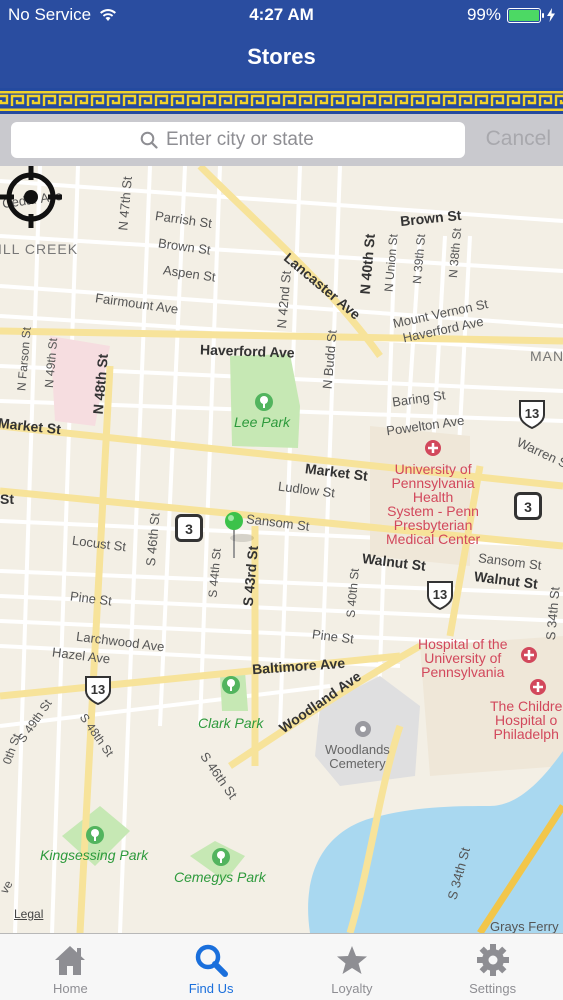 The image size is (563, 1000). I want to click on tab-label: Home, so click(70, 988).